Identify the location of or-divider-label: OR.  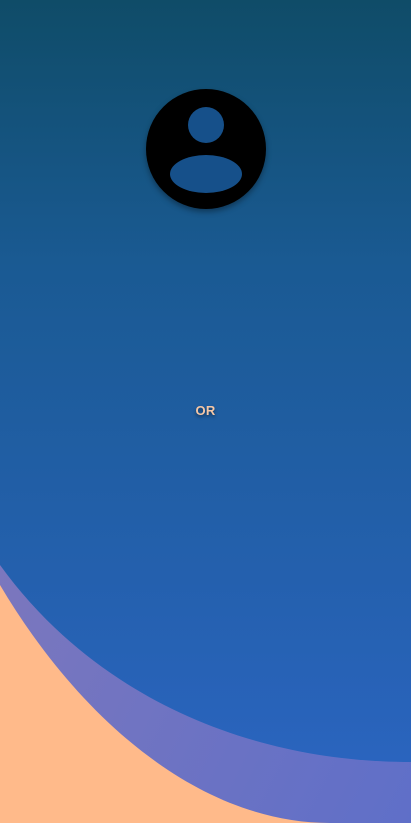
(205, 410).